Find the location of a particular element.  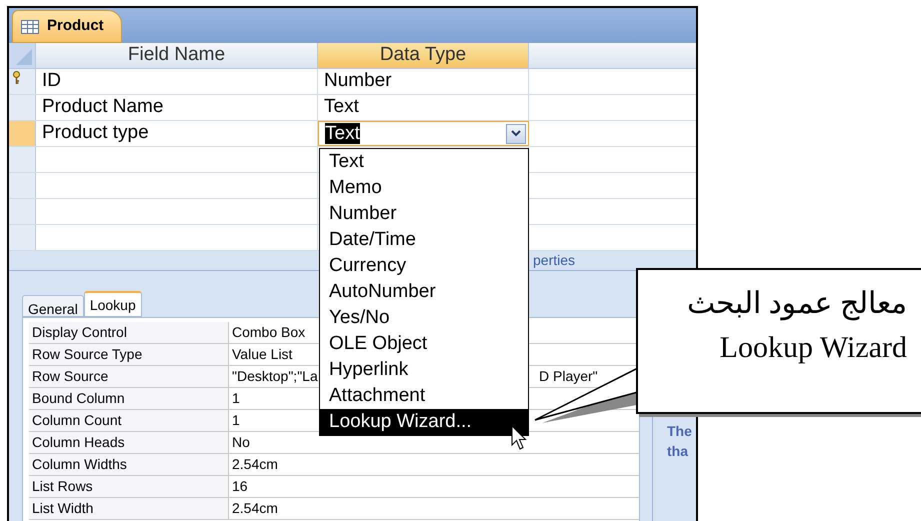

property-name: Display Control is located at coordinates (79, 332).